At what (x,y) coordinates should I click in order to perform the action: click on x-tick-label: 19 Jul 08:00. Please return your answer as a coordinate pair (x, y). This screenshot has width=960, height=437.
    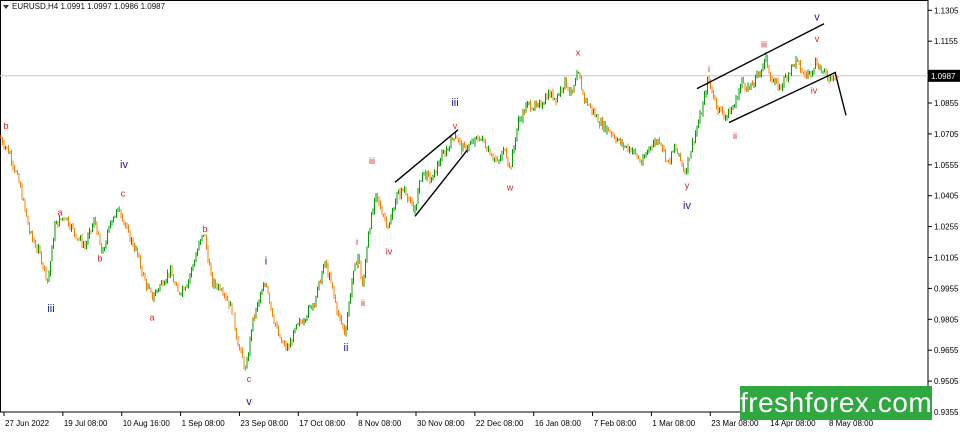
    Looking at the image, I should click on (86, 423).